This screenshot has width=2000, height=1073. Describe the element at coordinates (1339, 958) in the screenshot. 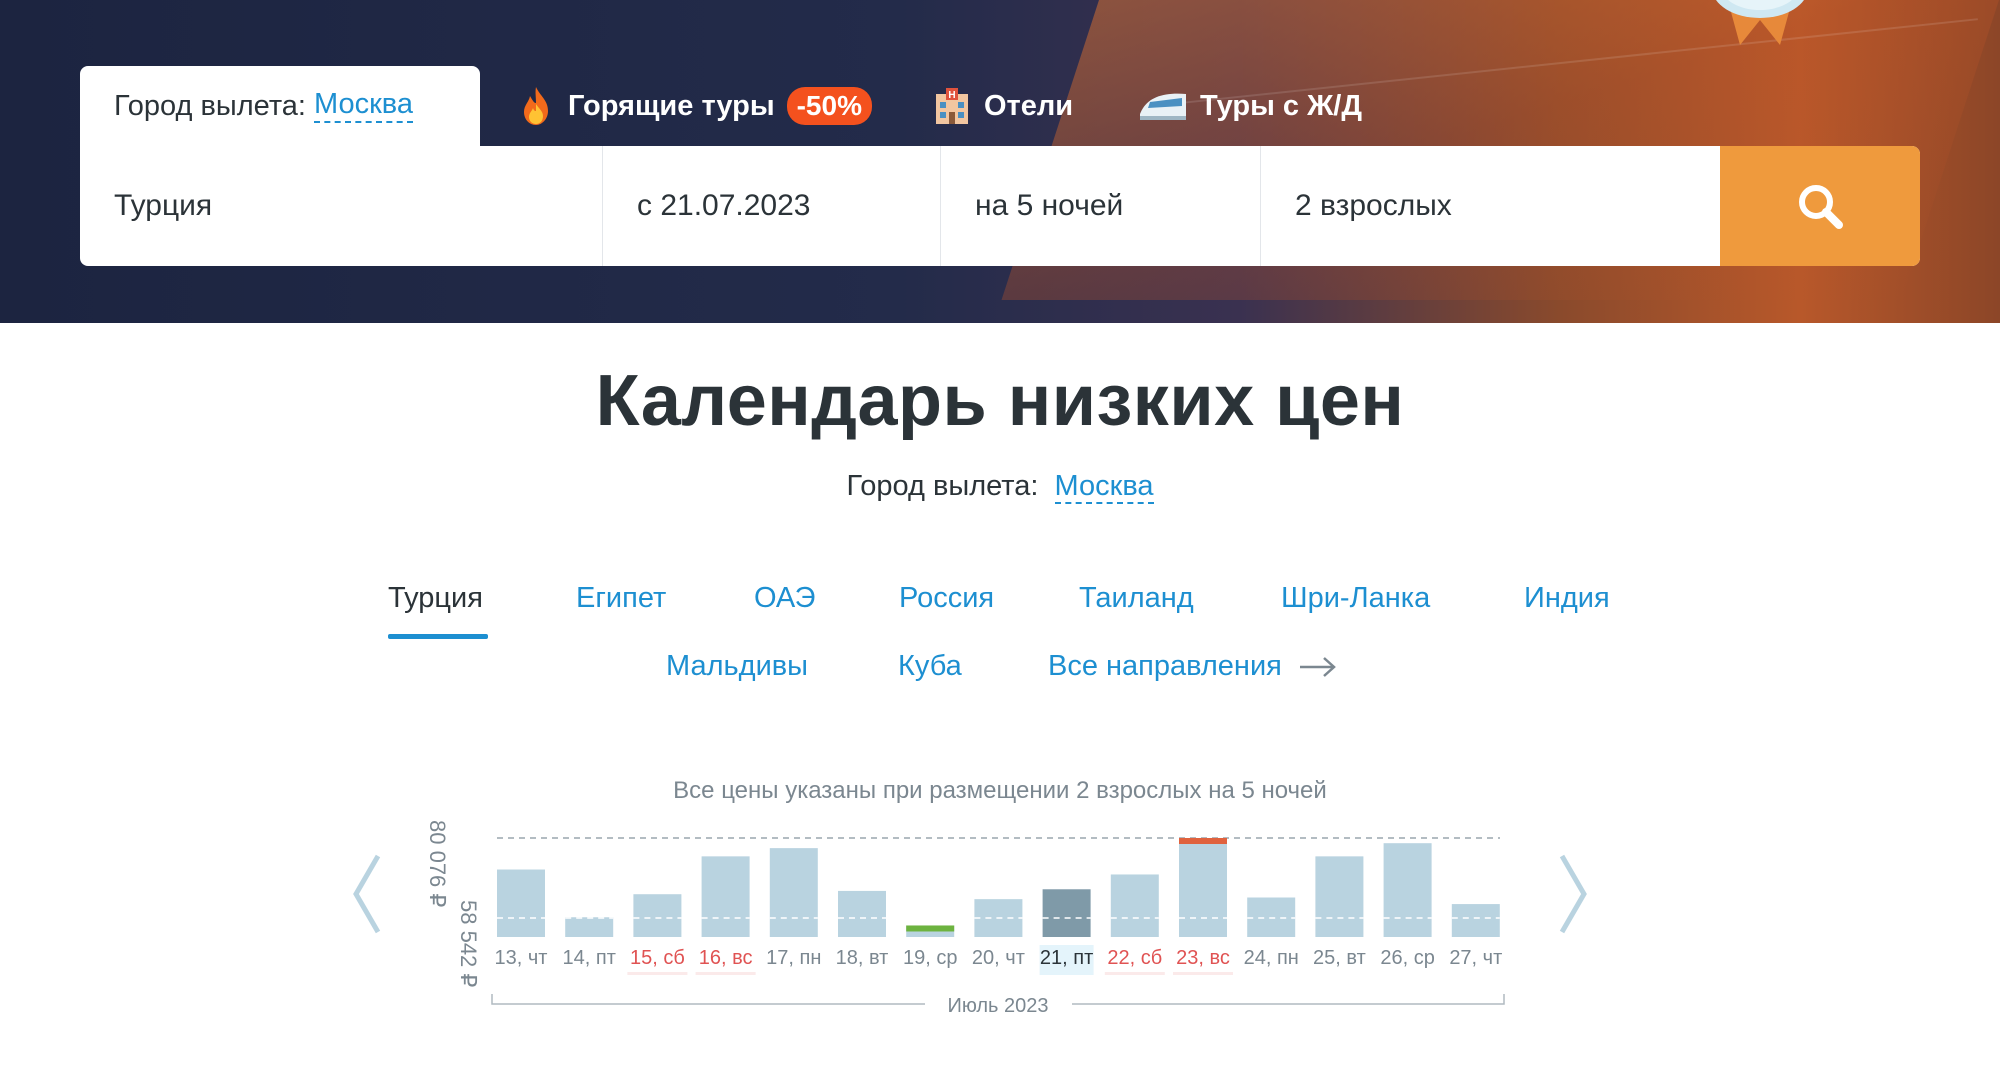

I see `date-label: 25, вт` at that location.